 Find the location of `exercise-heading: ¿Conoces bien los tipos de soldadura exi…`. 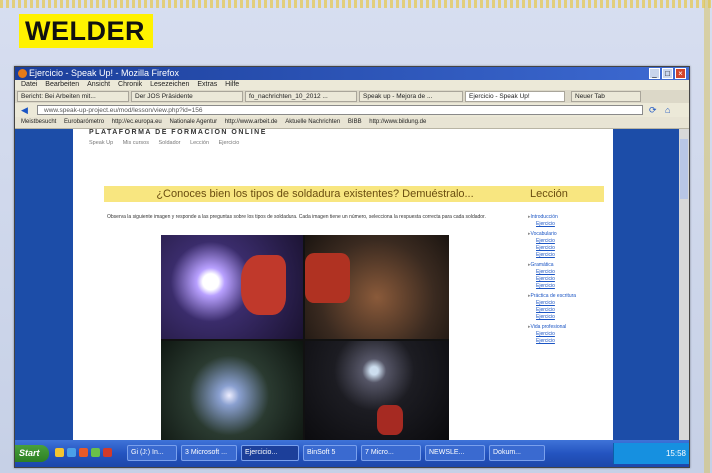

exercise-heading: ¿Conoces bien los tipos de soldadura exi… is located at coordinates (315, 194).